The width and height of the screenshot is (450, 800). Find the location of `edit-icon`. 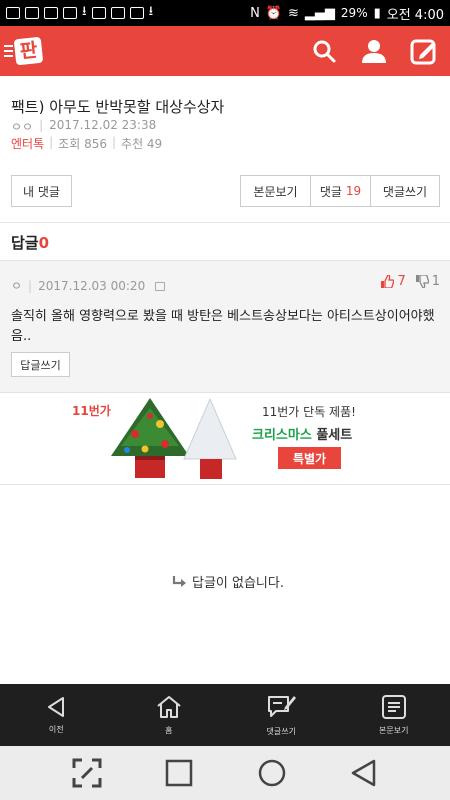

edit-icon is located at coordinates (423, 52).